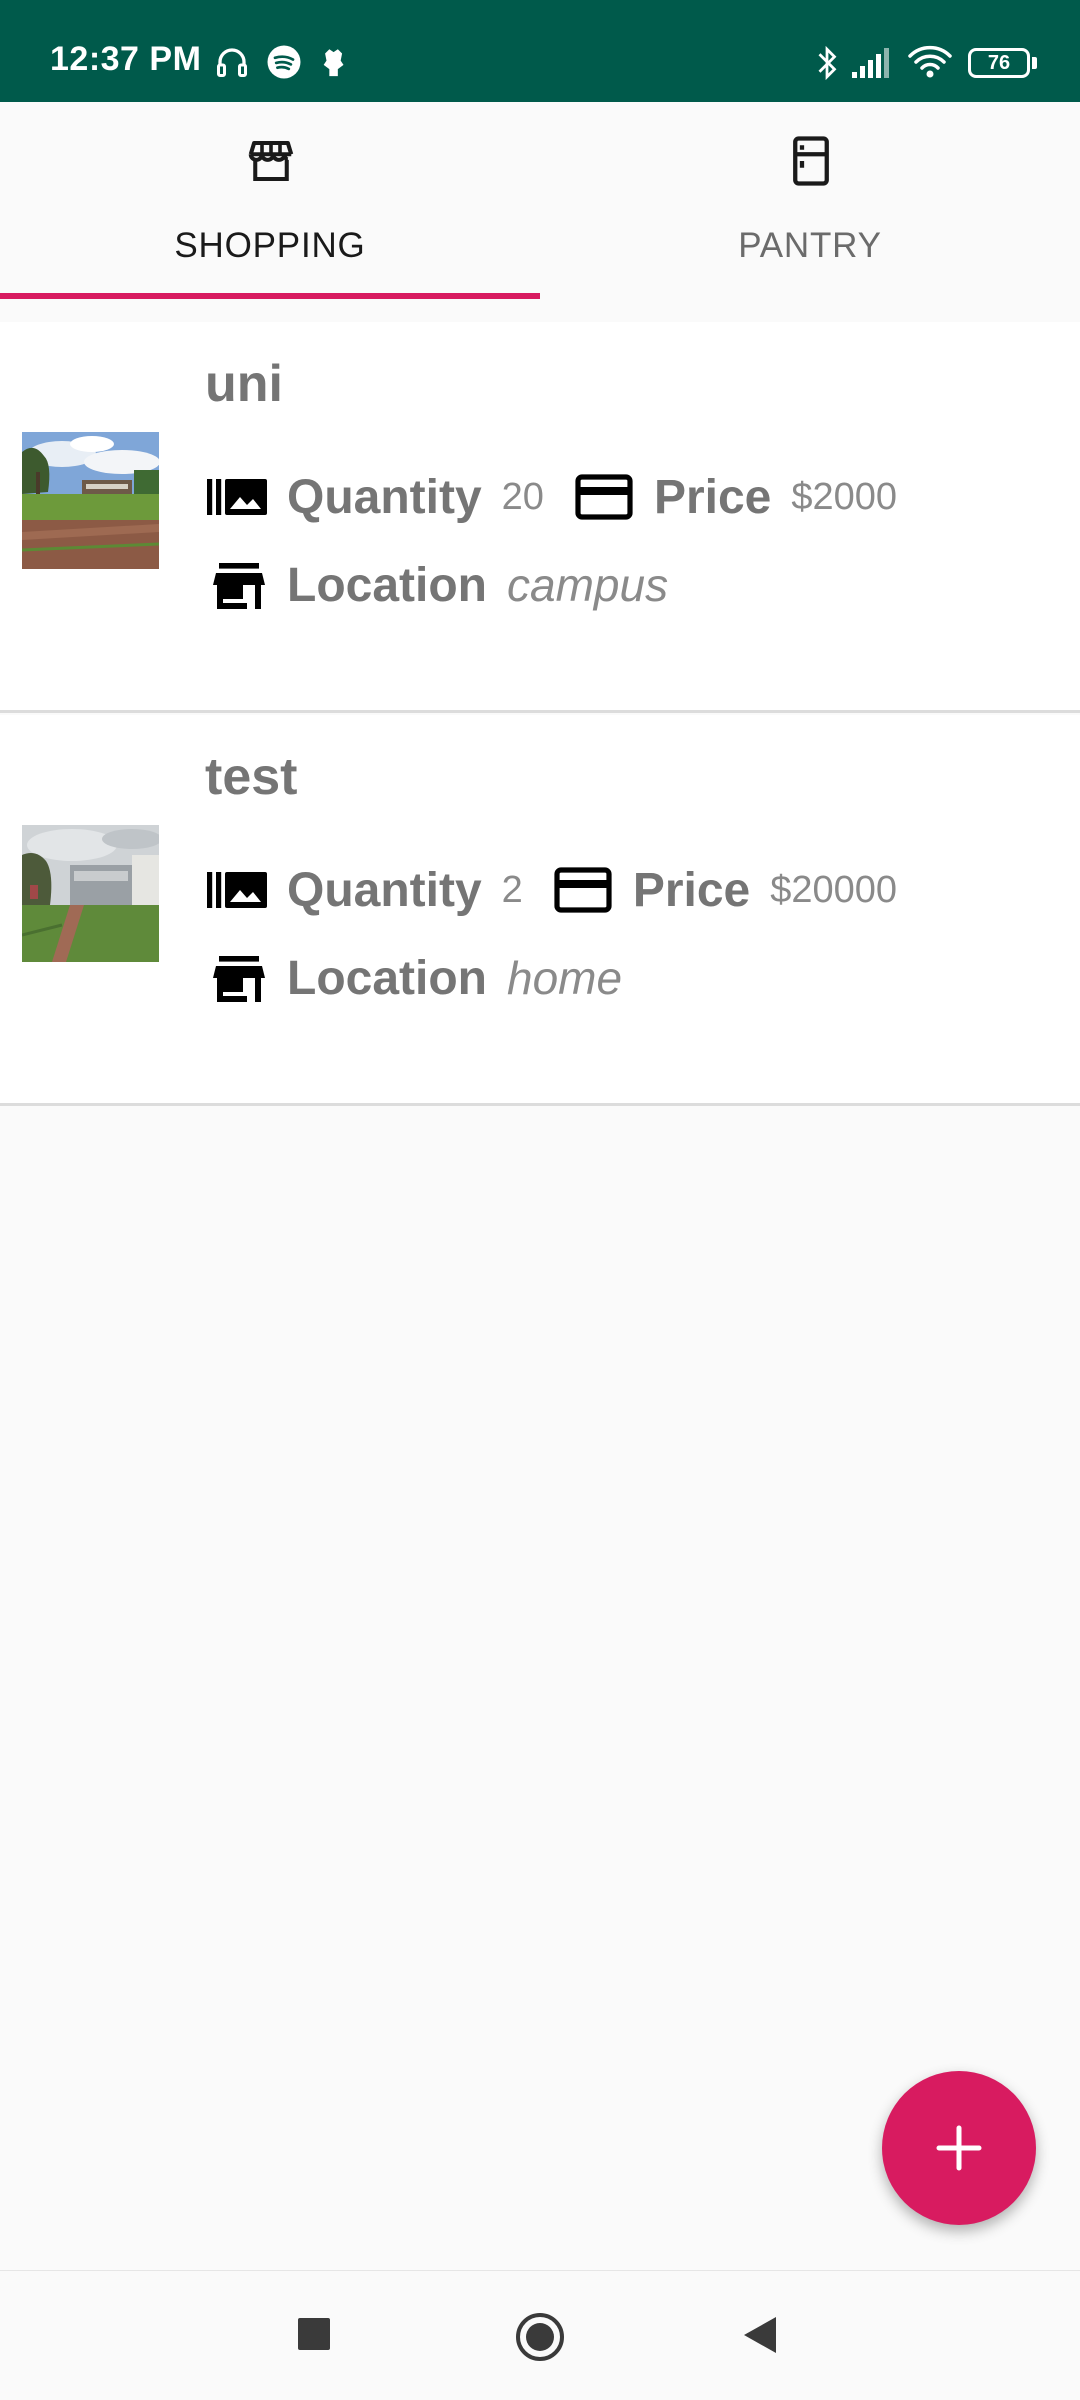 The height and width of the screenshot is (2400, 1080). I want to click on bluetooth-icon, so click(827, 65).